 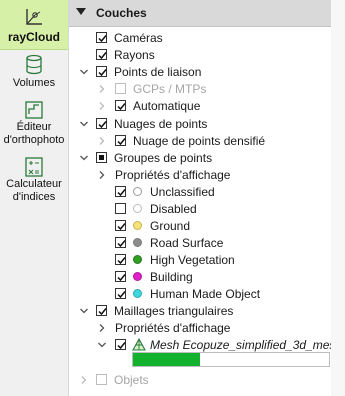 I want to click on tree-item-tie-points: Points de liaison, so click(x=200, y=72).